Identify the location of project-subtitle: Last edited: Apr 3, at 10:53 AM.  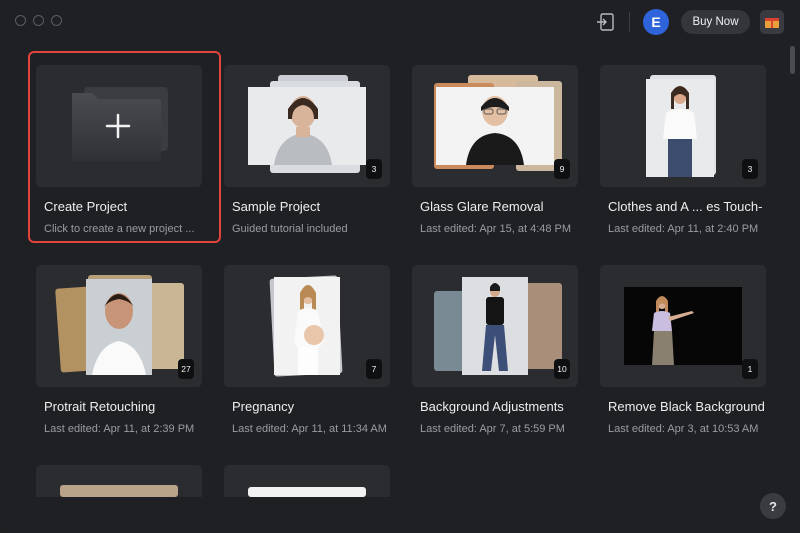
(683, 429).